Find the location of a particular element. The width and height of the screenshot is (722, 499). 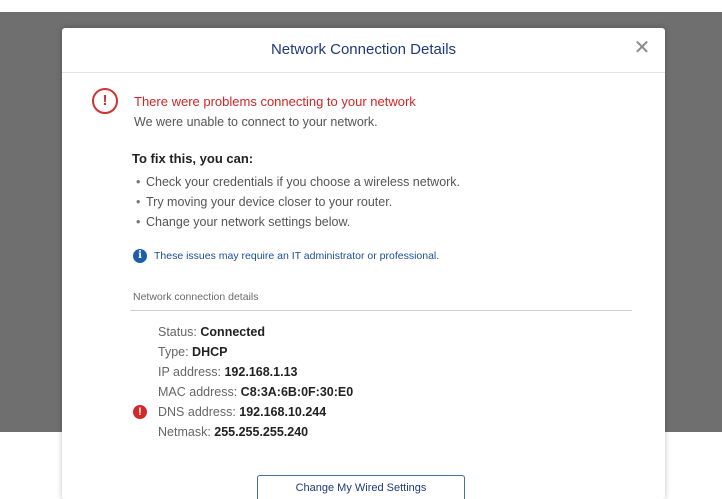

detail-value: 192.168.10.244 is located at coordinates (283, 412).